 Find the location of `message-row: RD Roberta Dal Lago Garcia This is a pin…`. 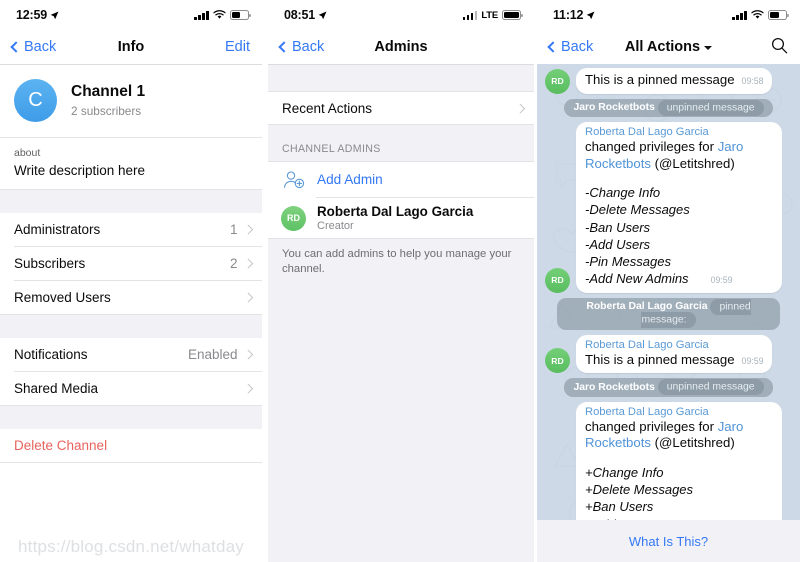

message-row: RD Roberta Dal Lago Garcia This is a pin… is located at coordinates (668, 354).